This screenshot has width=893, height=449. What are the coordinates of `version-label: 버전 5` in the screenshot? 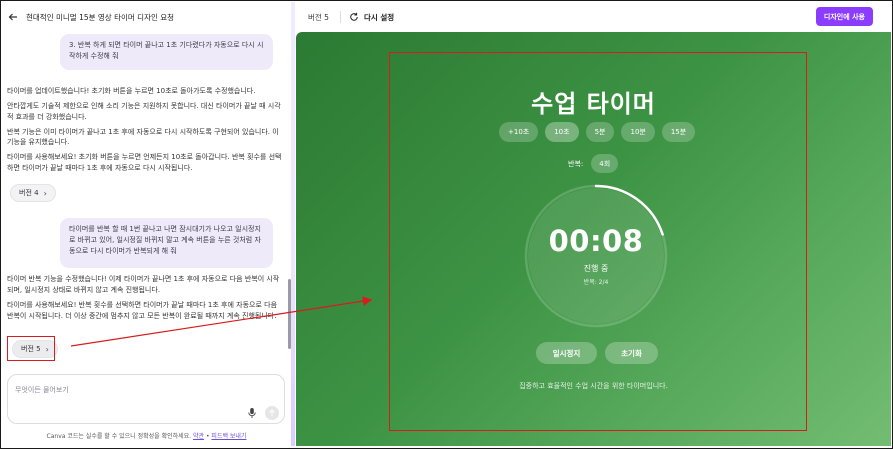 It's located at (318, 17).